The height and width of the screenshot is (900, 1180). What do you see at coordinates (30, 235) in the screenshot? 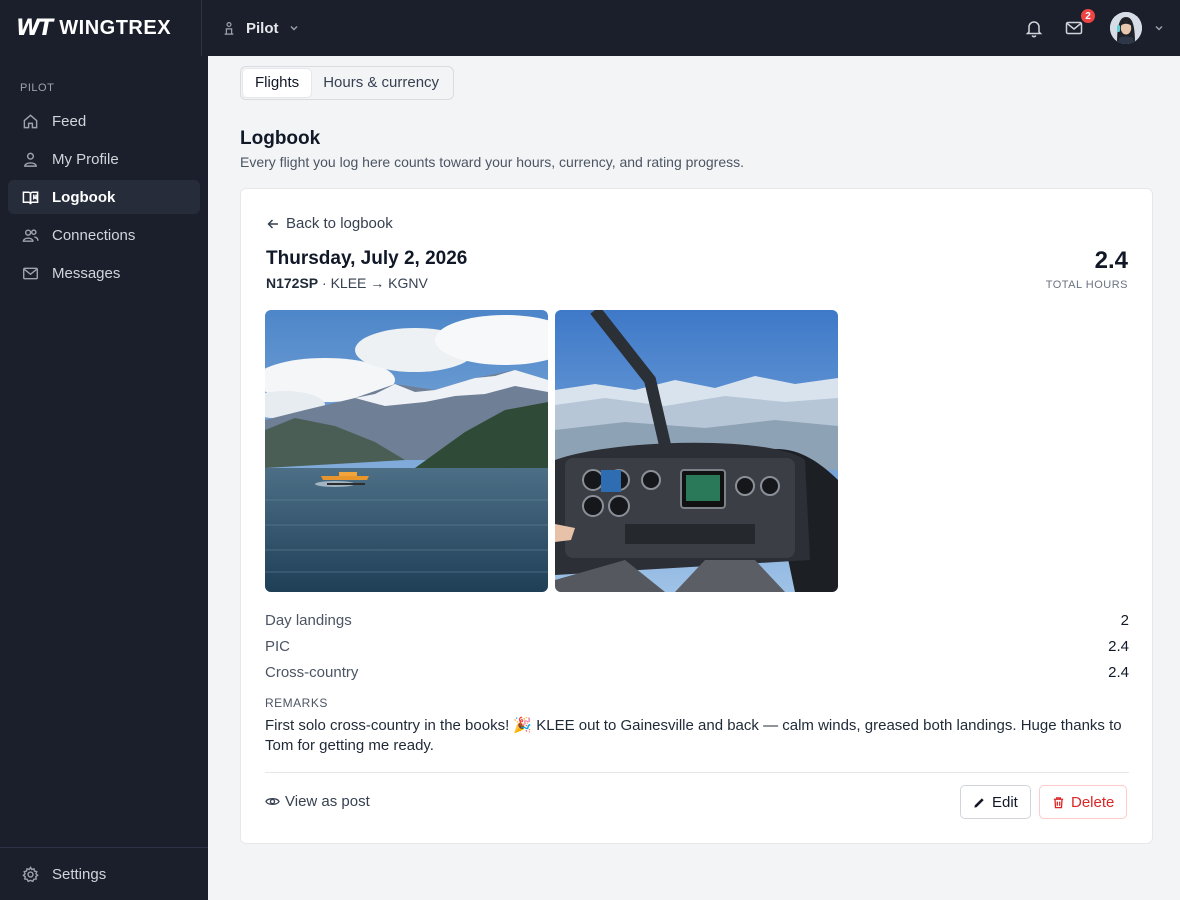
I see `users-icon` at bounding box center [30, 235].